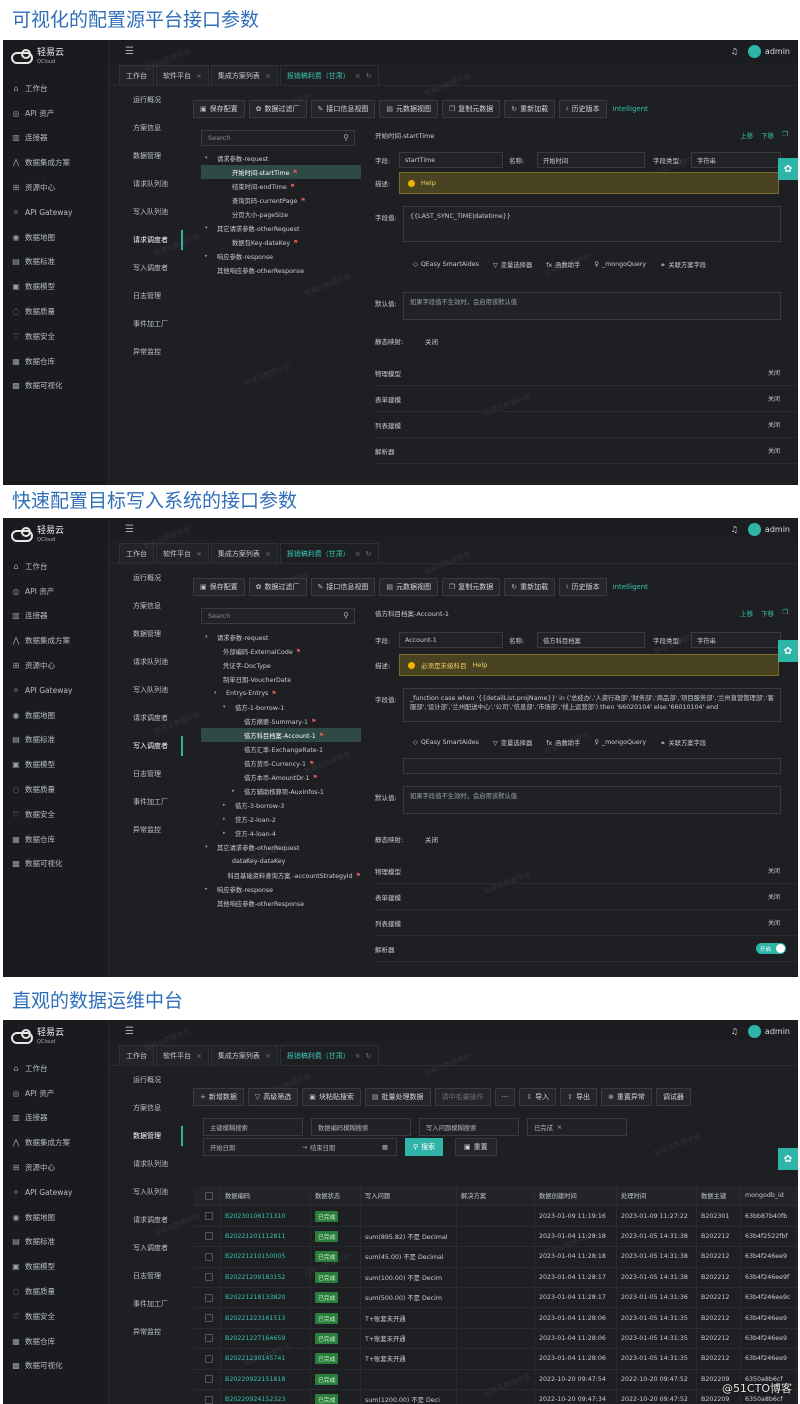  Describe the element at coordinates (253, 1127) in the screenshot. I see `filter-input-1: 主键模糊搜索` at that location.